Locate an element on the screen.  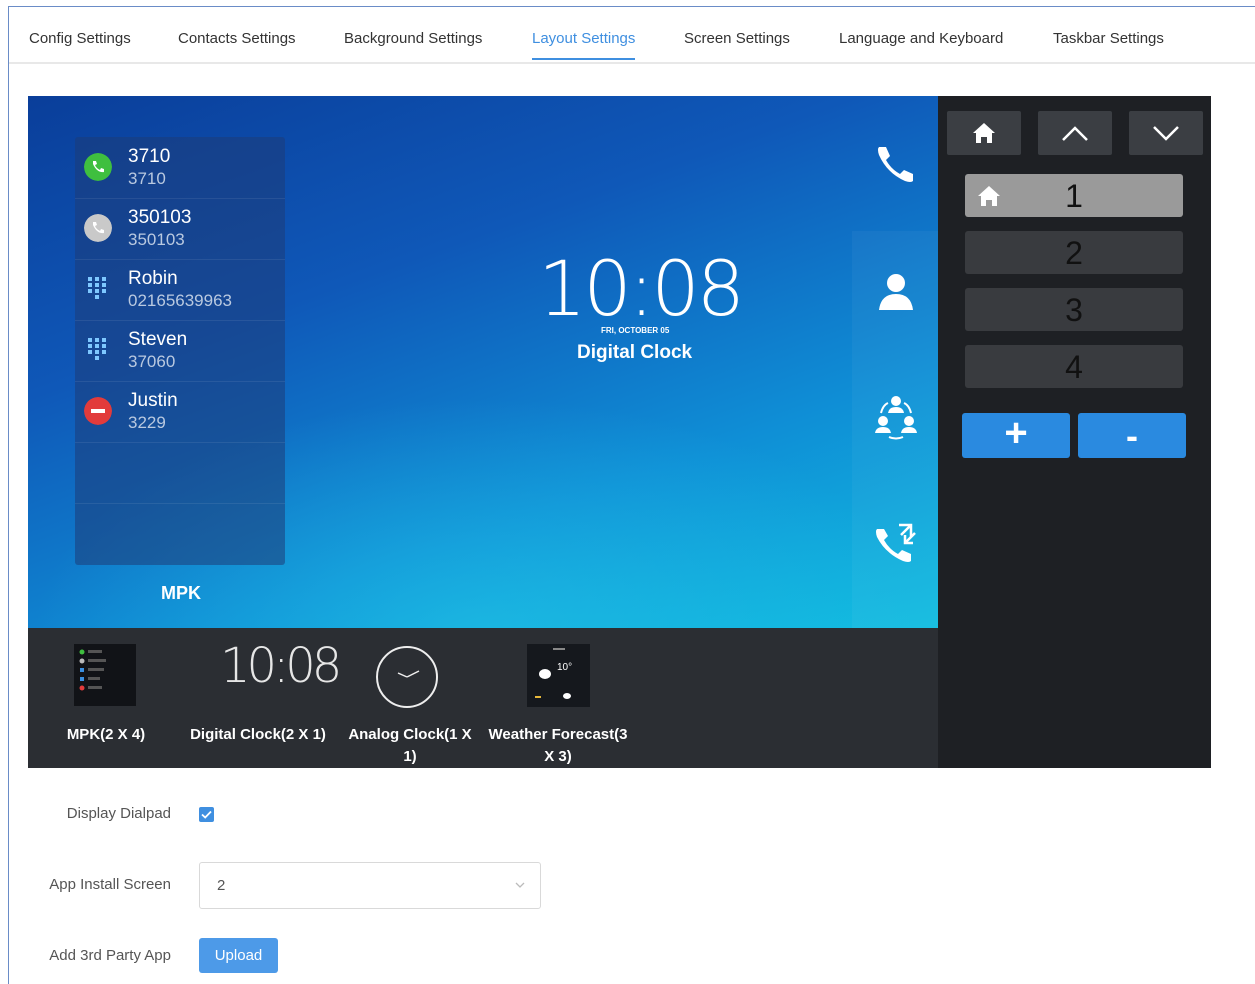
mpk-contact-number: 37060 is located at coordinates (152, 361).